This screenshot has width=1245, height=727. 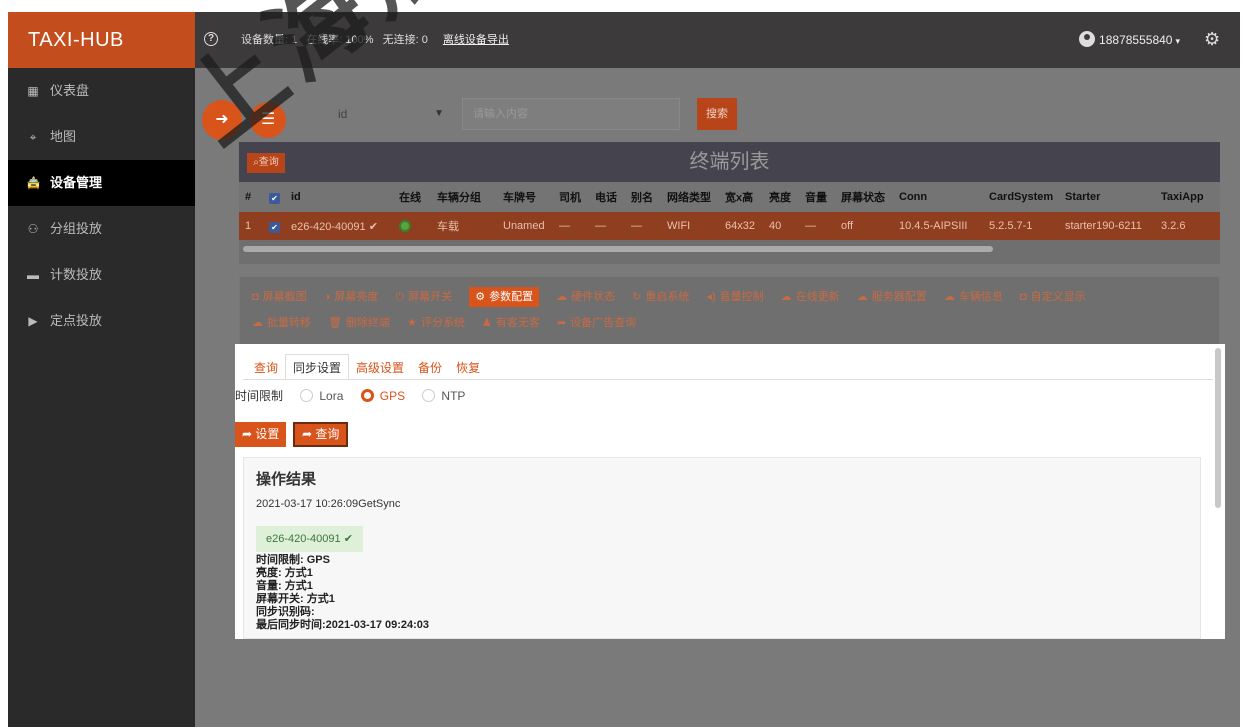 What do you see at coordinates (430, 368) in the screenshot?
I see `tab-backup: 备份` at bounding box center [430, 368].